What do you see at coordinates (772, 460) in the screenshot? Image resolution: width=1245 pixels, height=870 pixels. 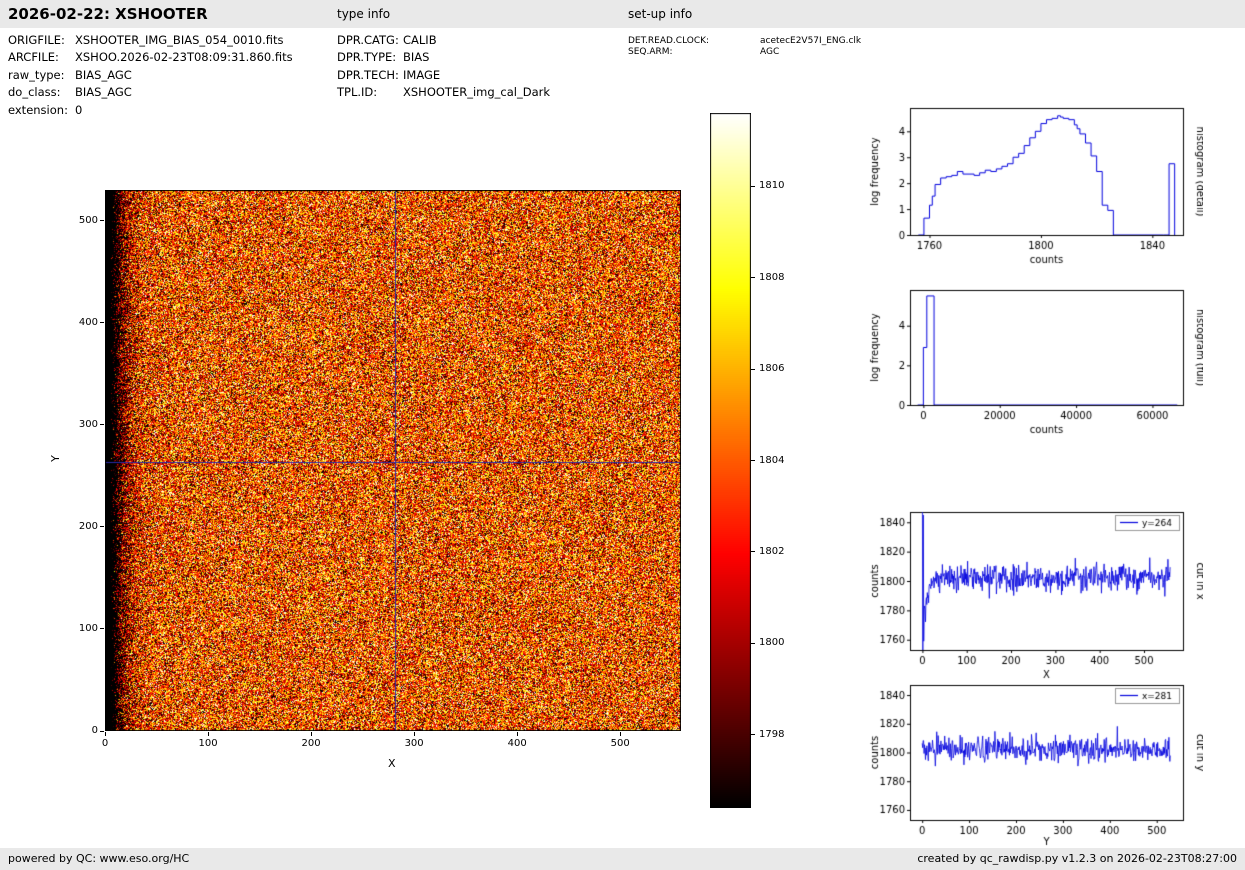 I see `colorbar-tick-label: 1804` at bounding box center [772, 460].